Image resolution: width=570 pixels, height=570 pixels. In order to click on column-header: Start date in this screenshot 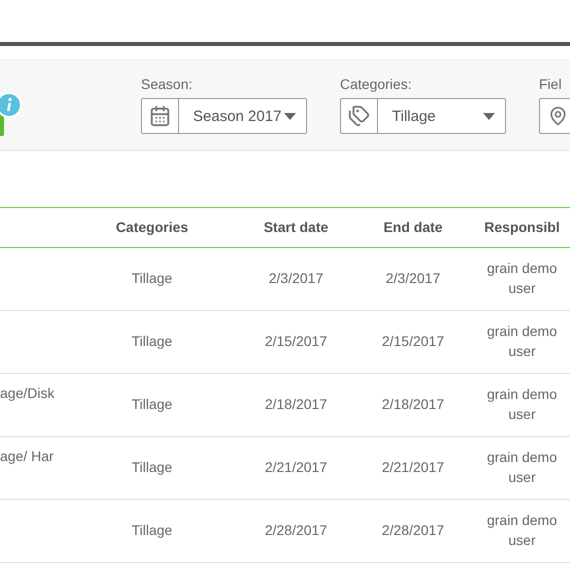, I will do `click(296, 228)`.